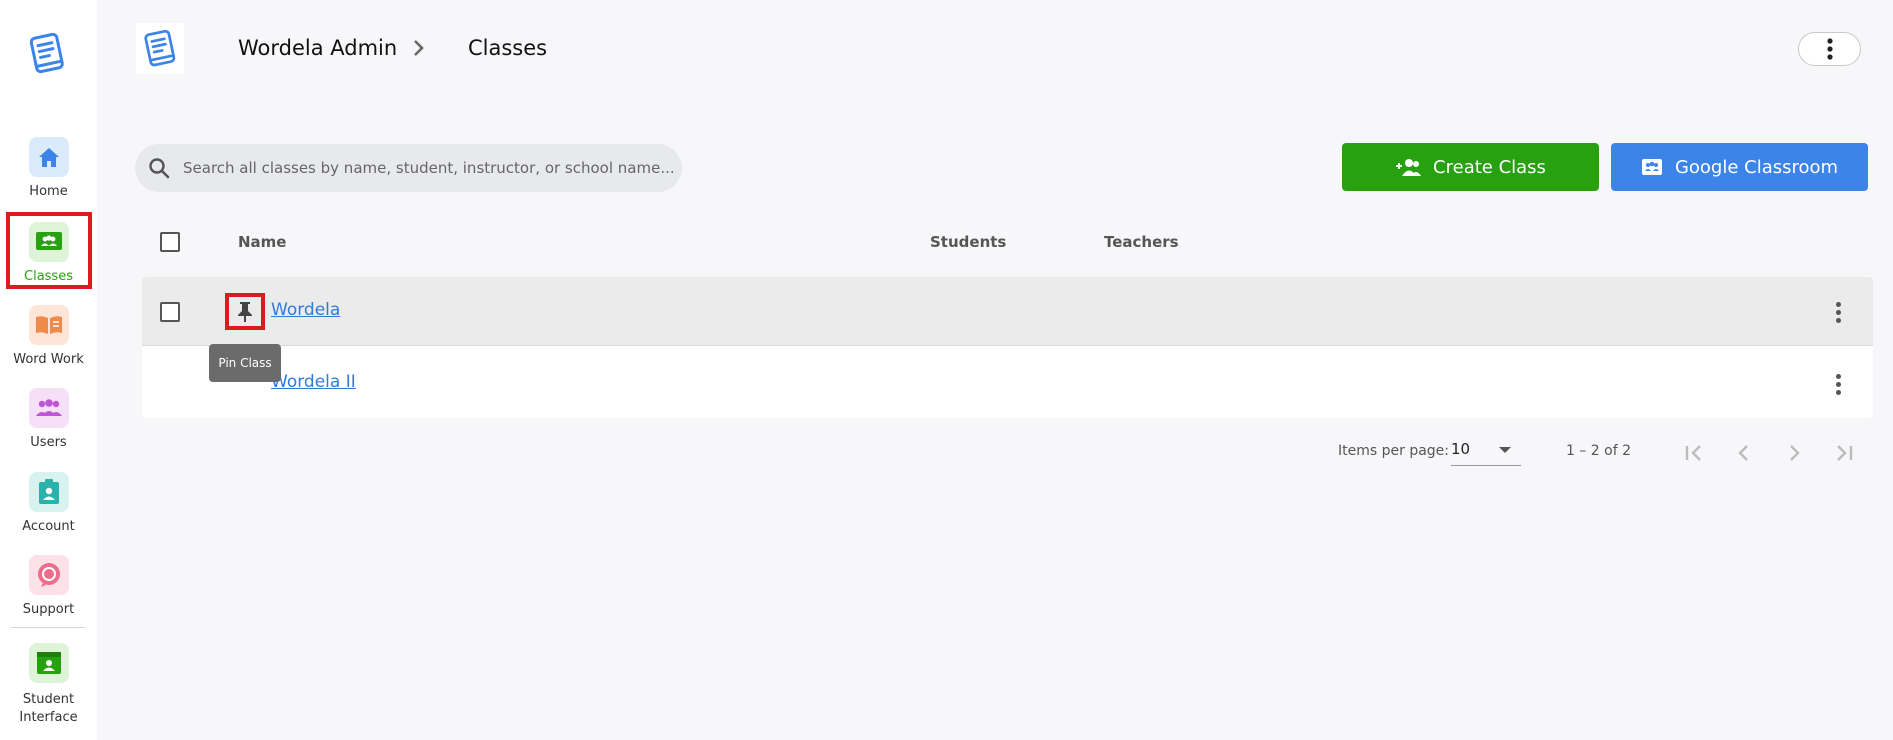  I want to click on class-name-link: Wordela II, so click(313, 382).